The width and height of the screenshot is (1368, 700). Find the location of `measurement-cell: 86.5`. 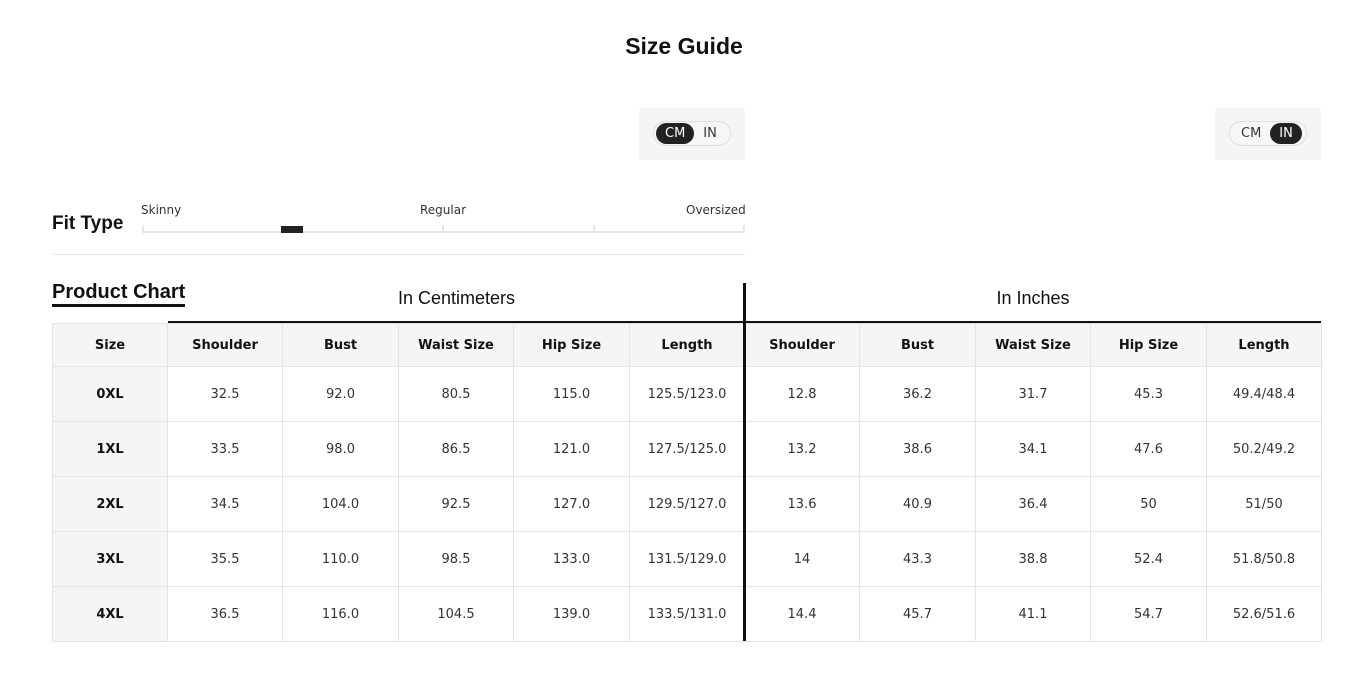

measurement-cell: 86.5 is located at coordinates (456, 449).